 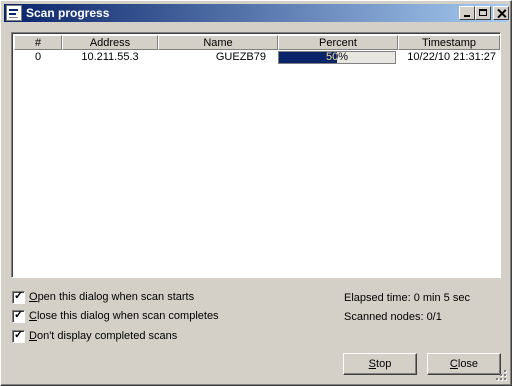 What do you see at coordinates (240, 57) in the screenshot?
I see `row-name: GUEZB79` at bounding box center [240, 57].